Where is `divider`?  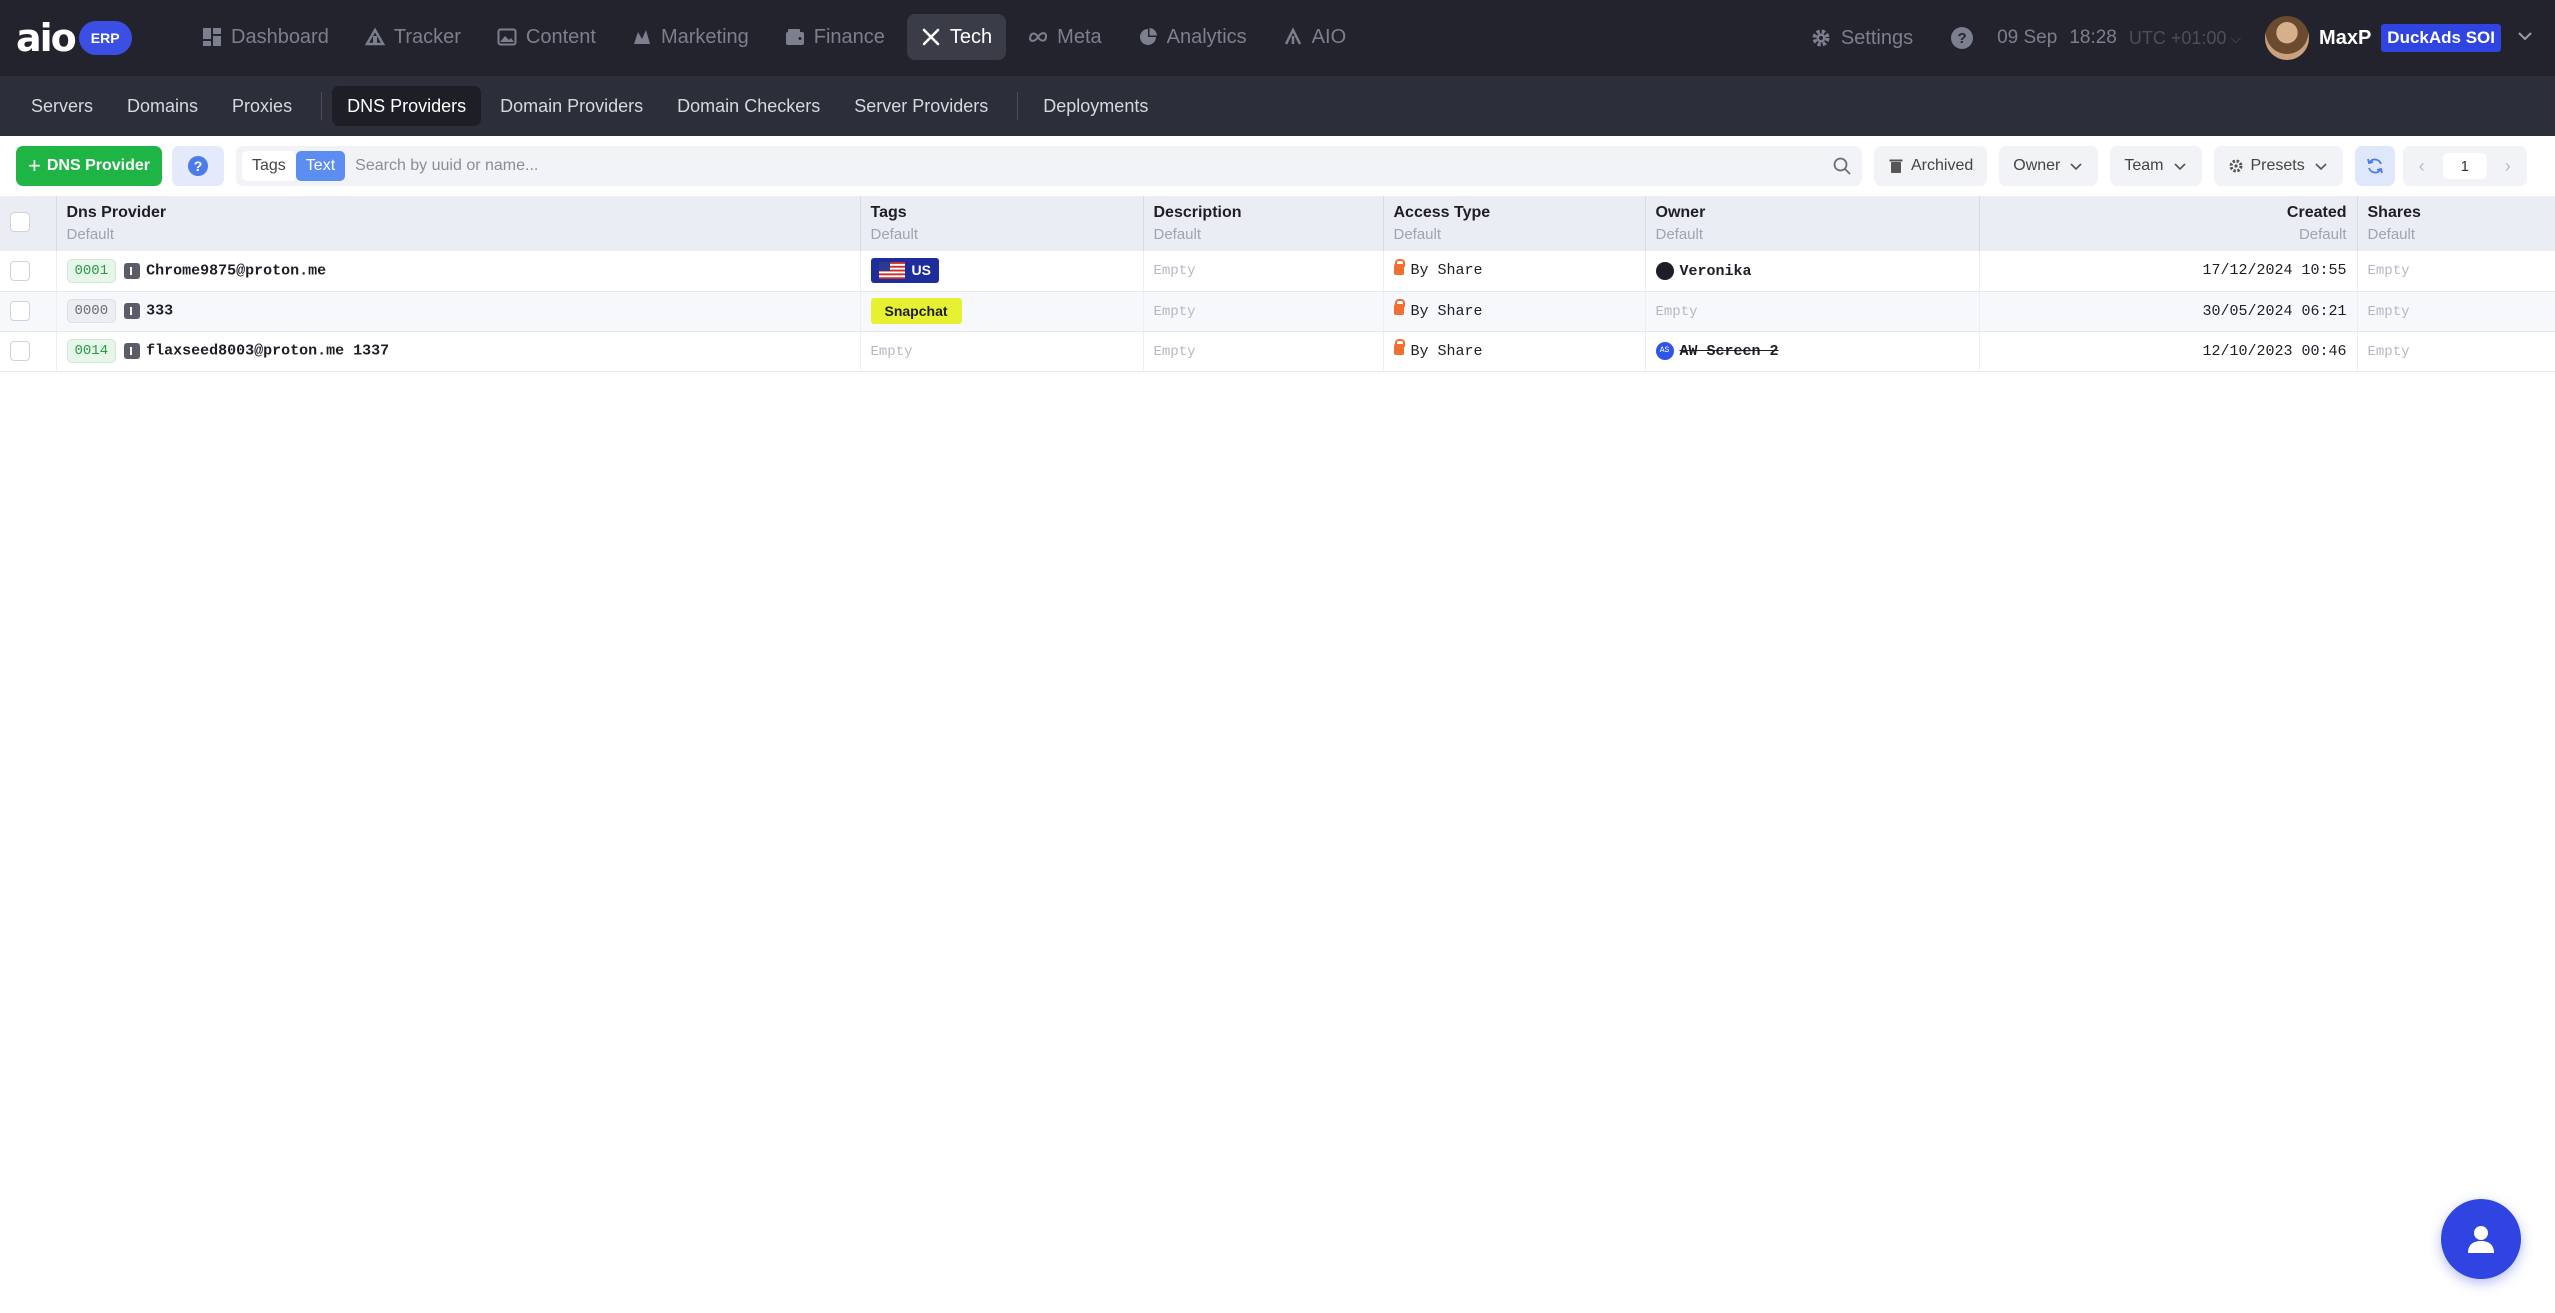
divider is located at coordinates (322, 106).